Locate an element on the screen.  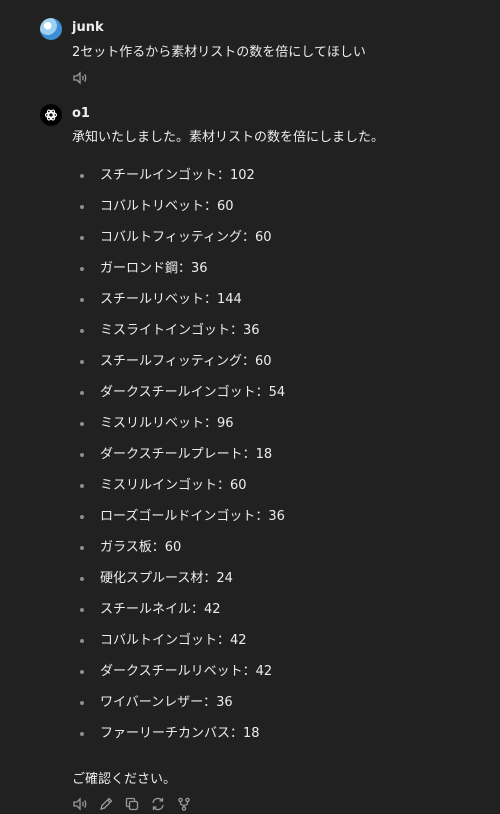
list-item: ダークスチールプレート：18 is located at coordinates (178, 462).